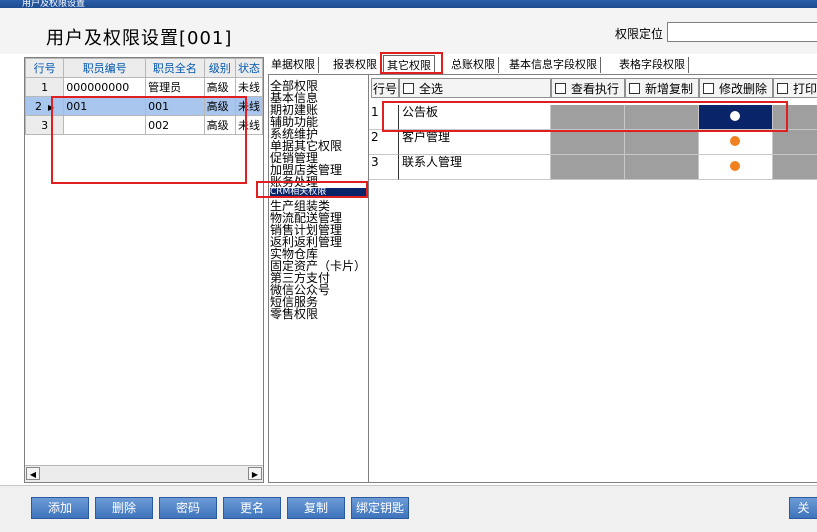 This screenshot has width=817, height=532. I want to click on add-copy-checkbox, so click(634, 88).